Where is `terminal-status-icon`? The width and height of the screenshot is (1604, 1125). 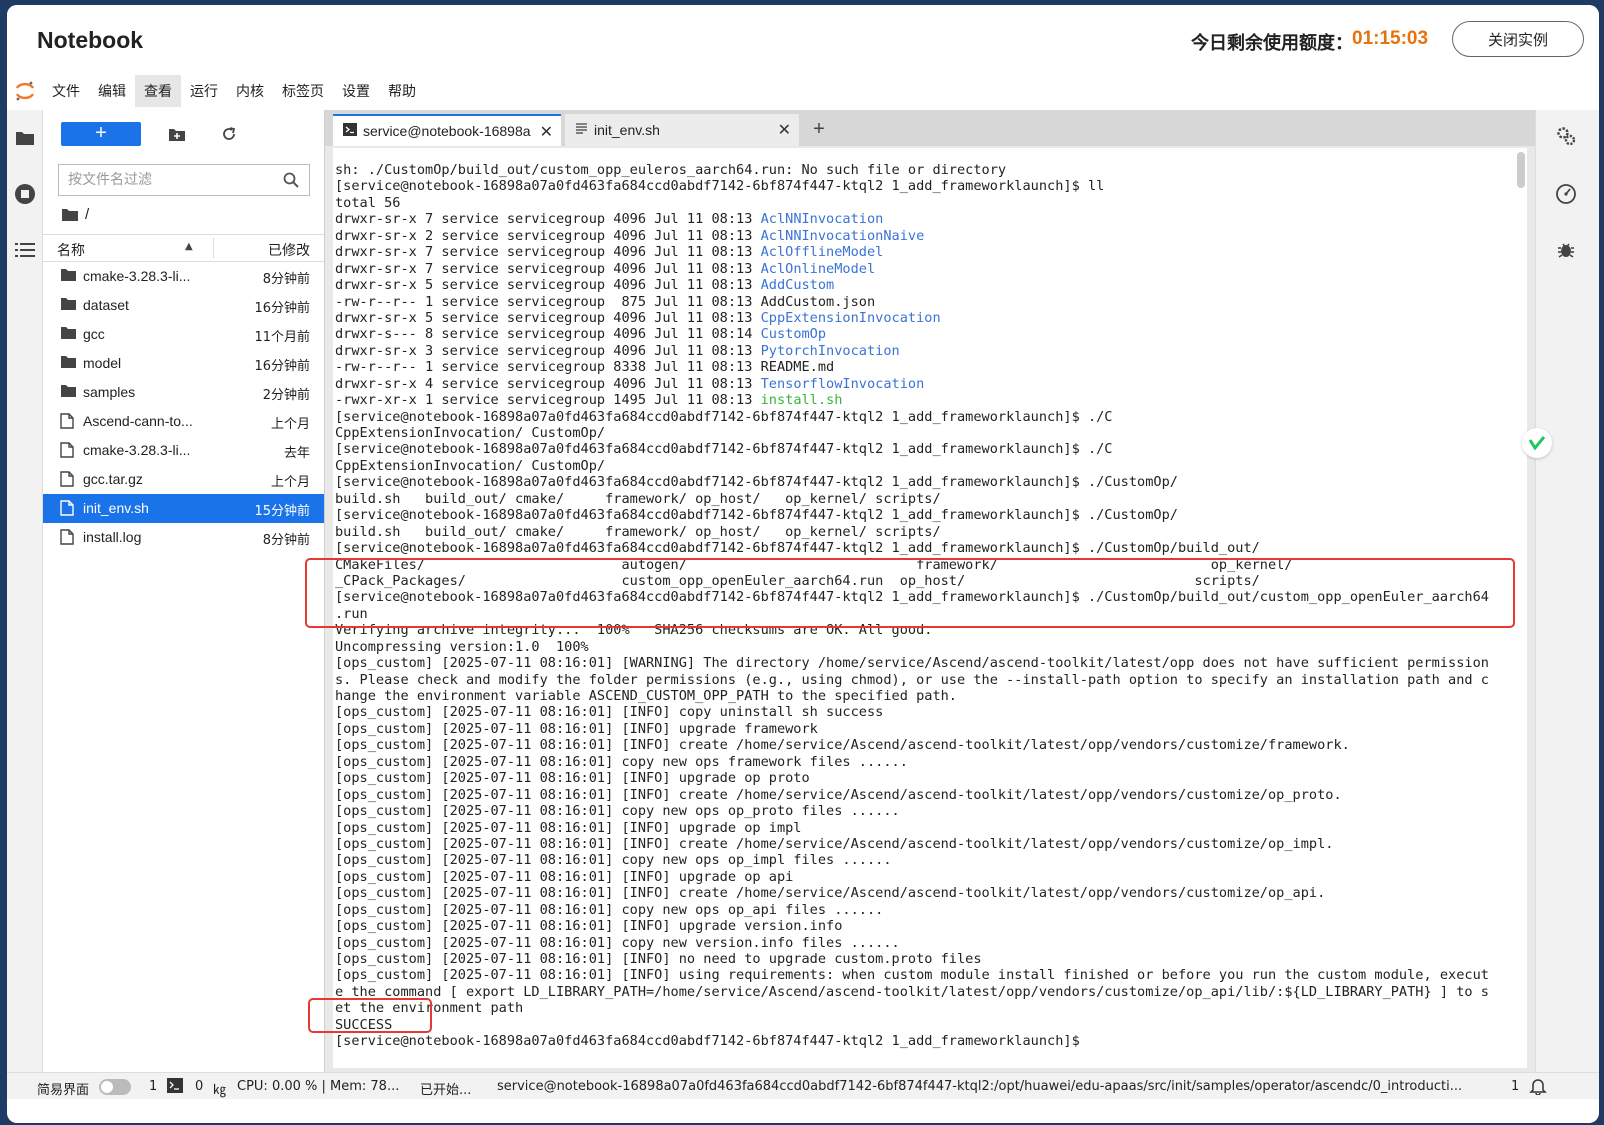
terminal-status-icon is located at coordinates (175, 1087).